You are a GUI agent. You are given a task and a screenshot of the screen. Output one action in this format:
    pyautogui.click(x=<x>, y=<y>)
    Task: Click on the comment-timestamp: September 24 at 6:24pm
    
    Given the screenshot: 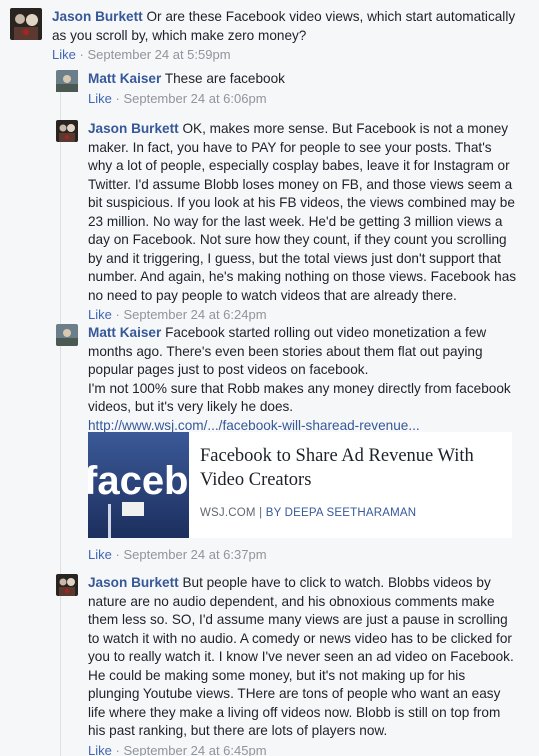 What is the action you would take?
    pyautogui.click(x=194, y=314)
    